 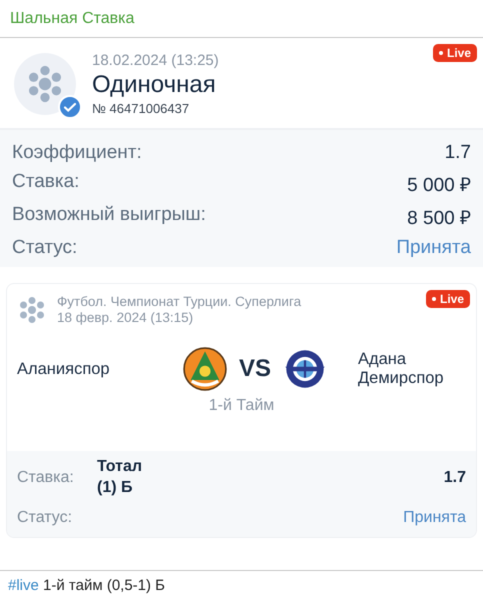 What do you see at coordinates (241, 406) in the screenshot?
I see `match-period: 1-й Тайм` at bounding box center [241, 406].